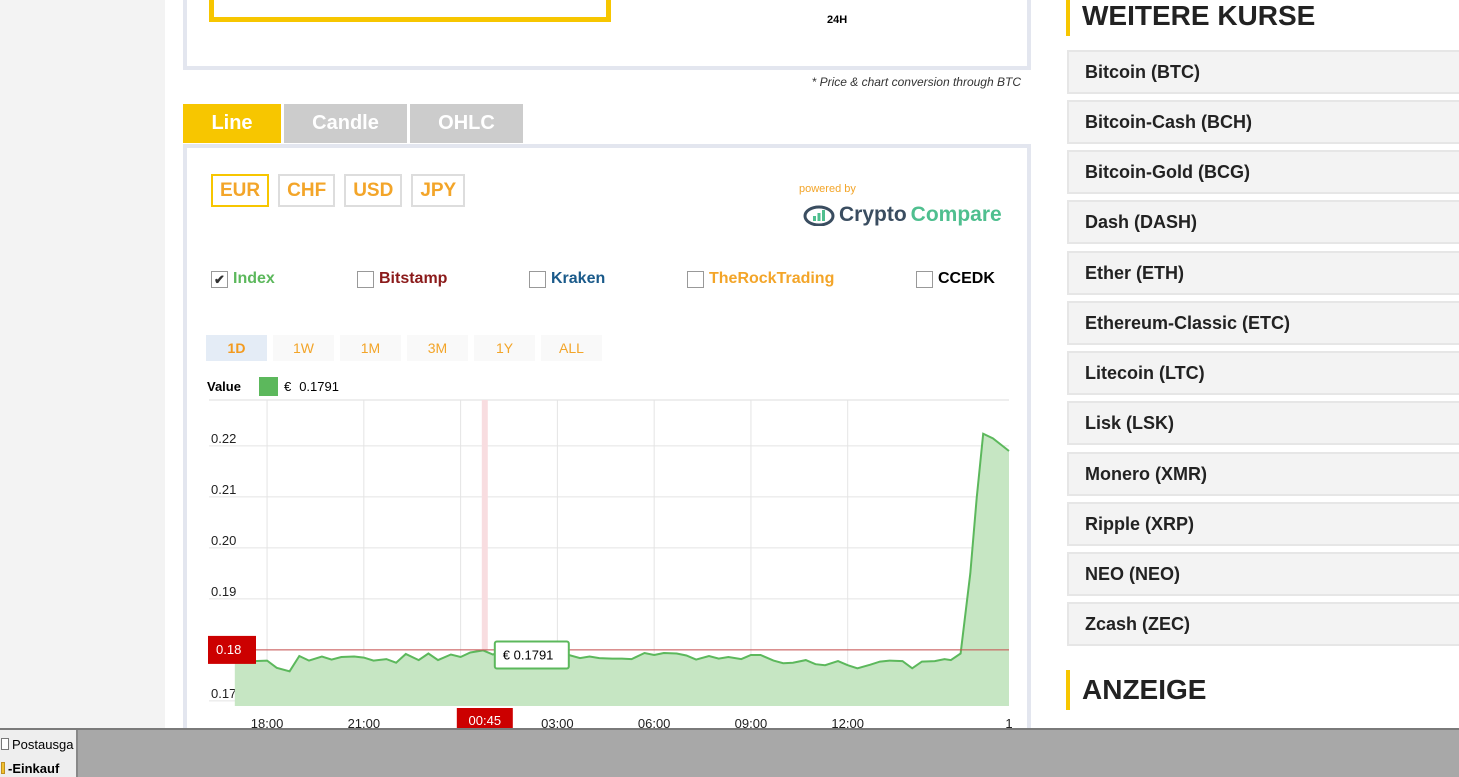  What do you see at coordinates (228, 649) in the screenshot?
I see `y-crosshair-label: 0.18` at bounding box center [228, 649].